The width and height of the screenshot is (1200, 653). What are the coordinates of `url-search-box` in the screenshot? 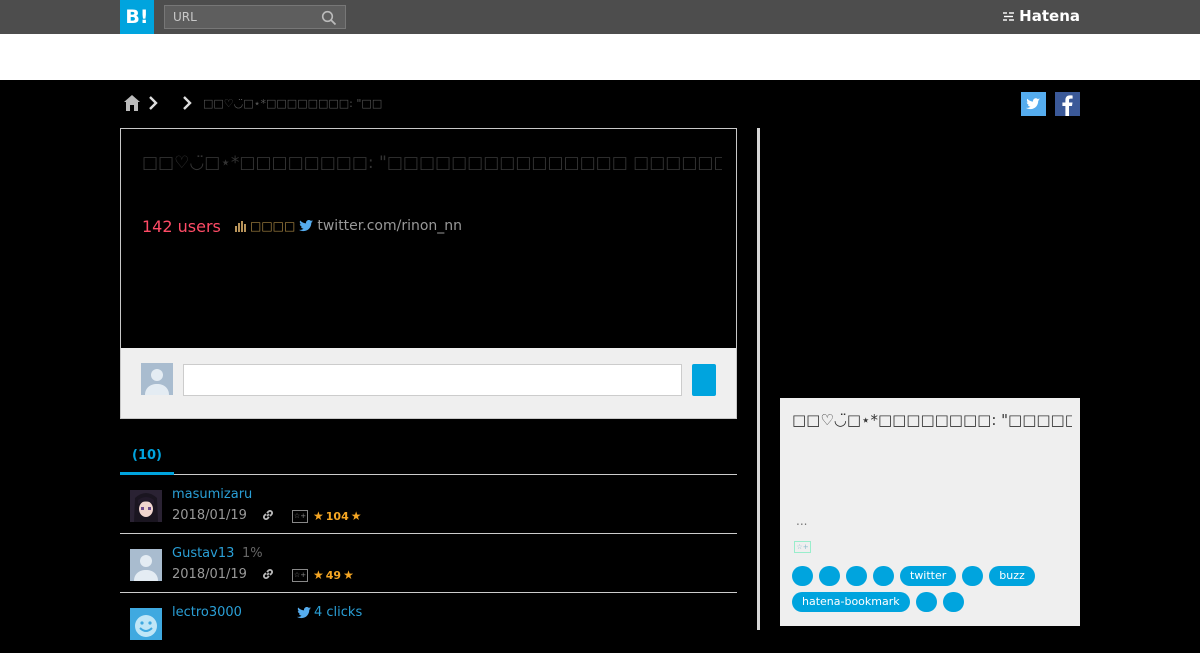 It's located at (255, 17).